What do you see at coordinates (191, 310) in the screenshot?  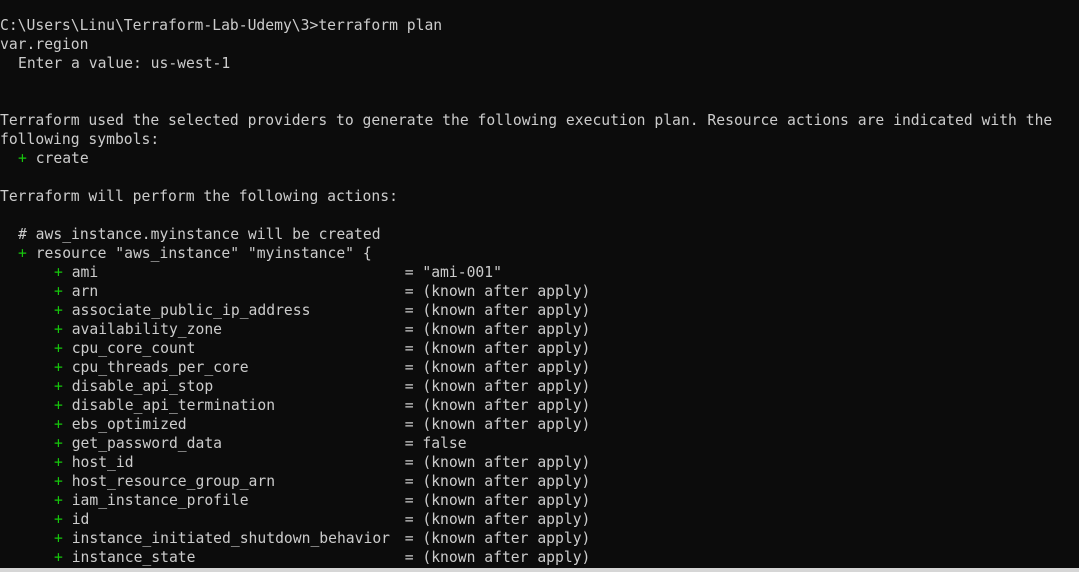 I see `attribute-name: associate_public_ip_address` at bounding box center [191, 310].